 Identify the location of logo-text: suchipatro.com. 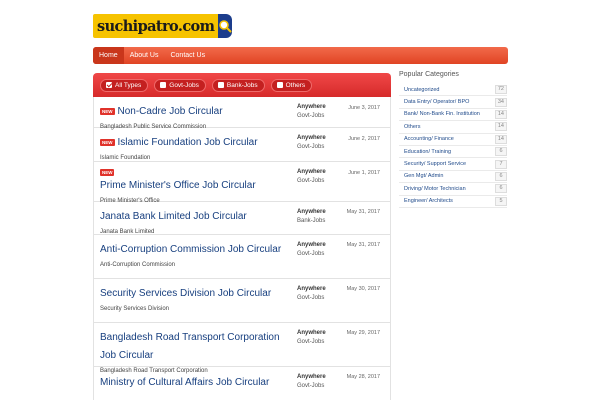
(156, 26).